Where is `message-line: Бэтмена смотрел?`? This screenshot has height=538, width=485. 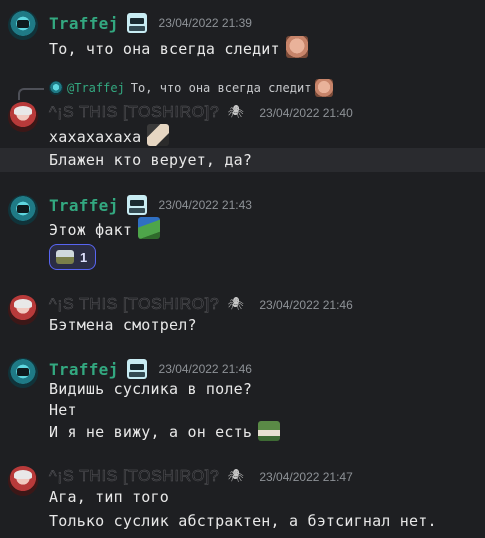 message-line: Бэтмена смотрел? is located at coordinates (123, 325).